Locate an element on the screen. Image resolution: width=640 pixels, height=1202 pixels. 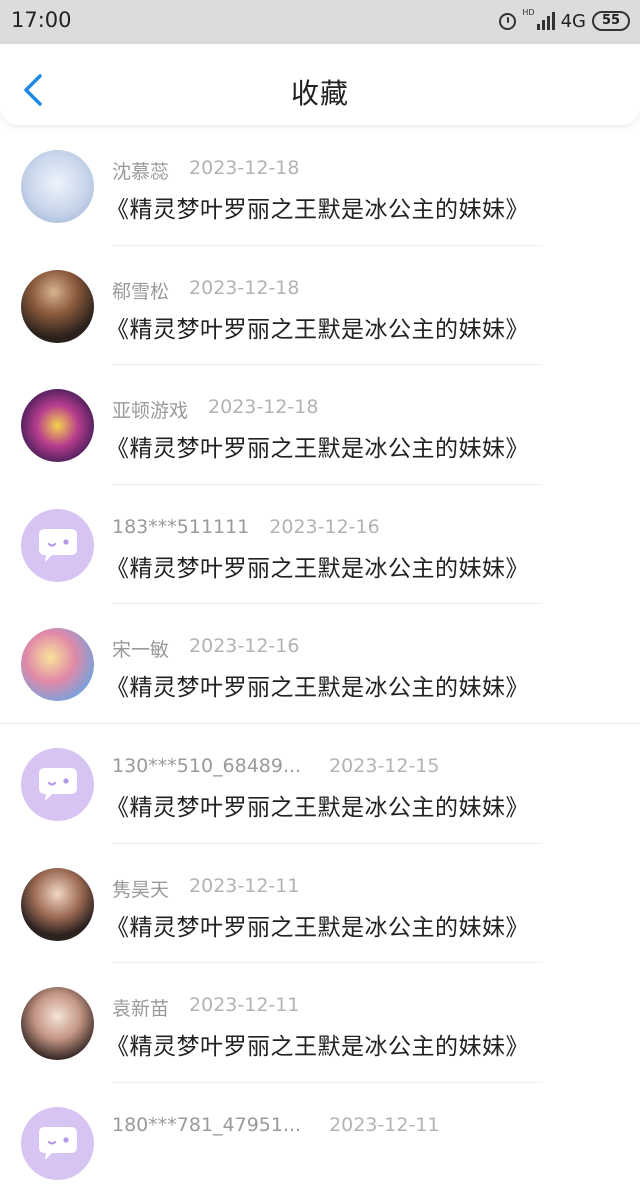
page-title: 收藏 is located at coordinates (319, 93).